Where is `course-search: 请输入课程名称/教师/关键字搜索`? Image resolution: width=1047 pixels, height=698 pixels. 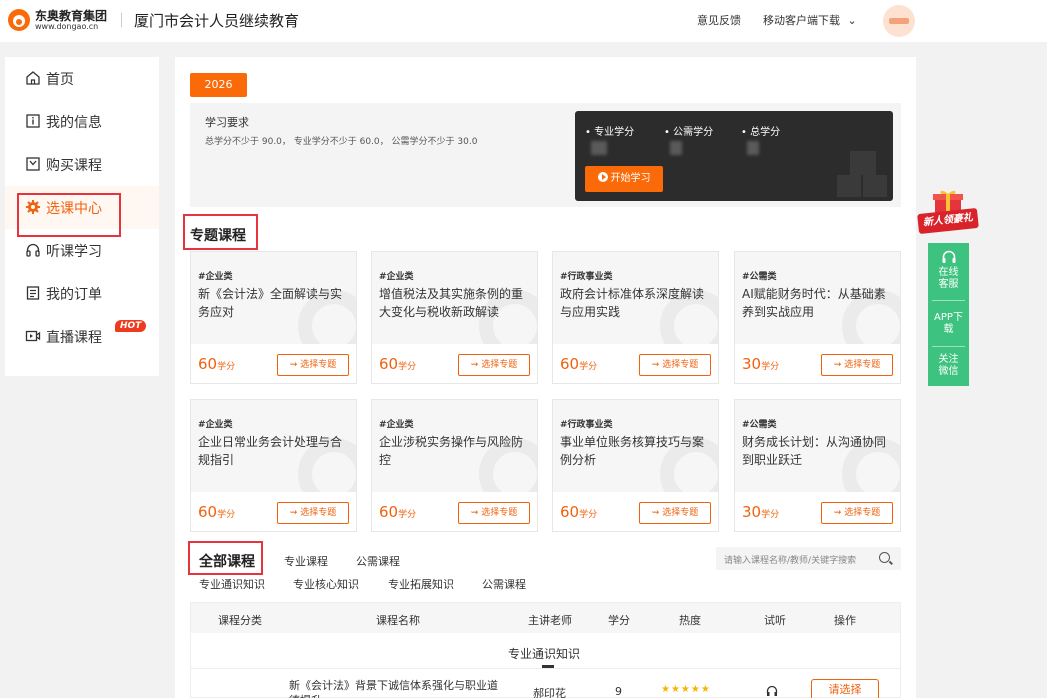 course-search: 请输入课程名称/教师/关键字搜索 is located at coordinates (808, 558).